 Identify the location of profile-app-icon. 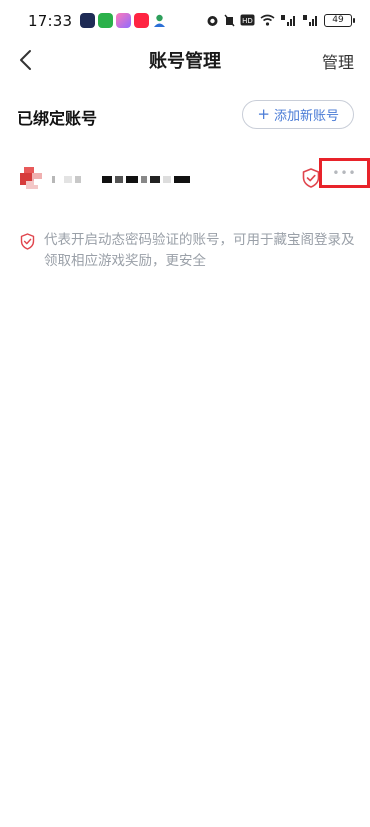
(159, 20).